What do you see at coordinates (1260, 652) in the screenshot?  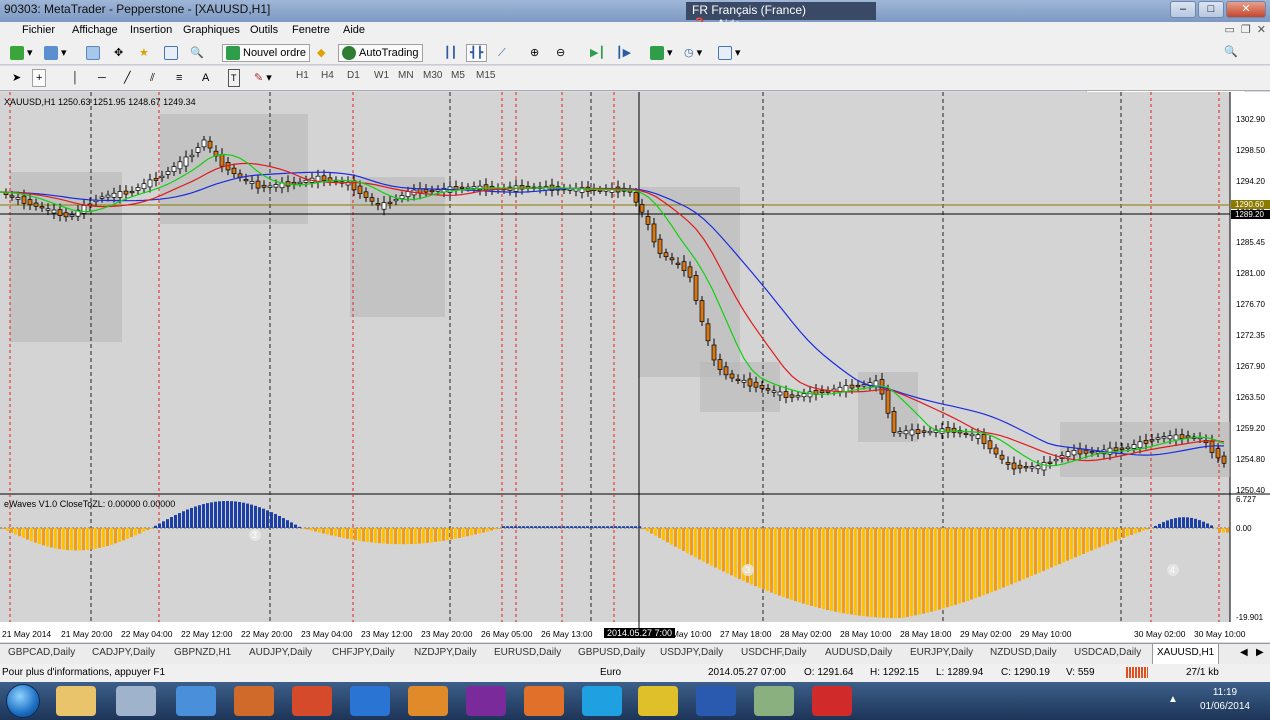 I see `tab-scroll-right-icon: ▶` at bounding box center [1260, 652].